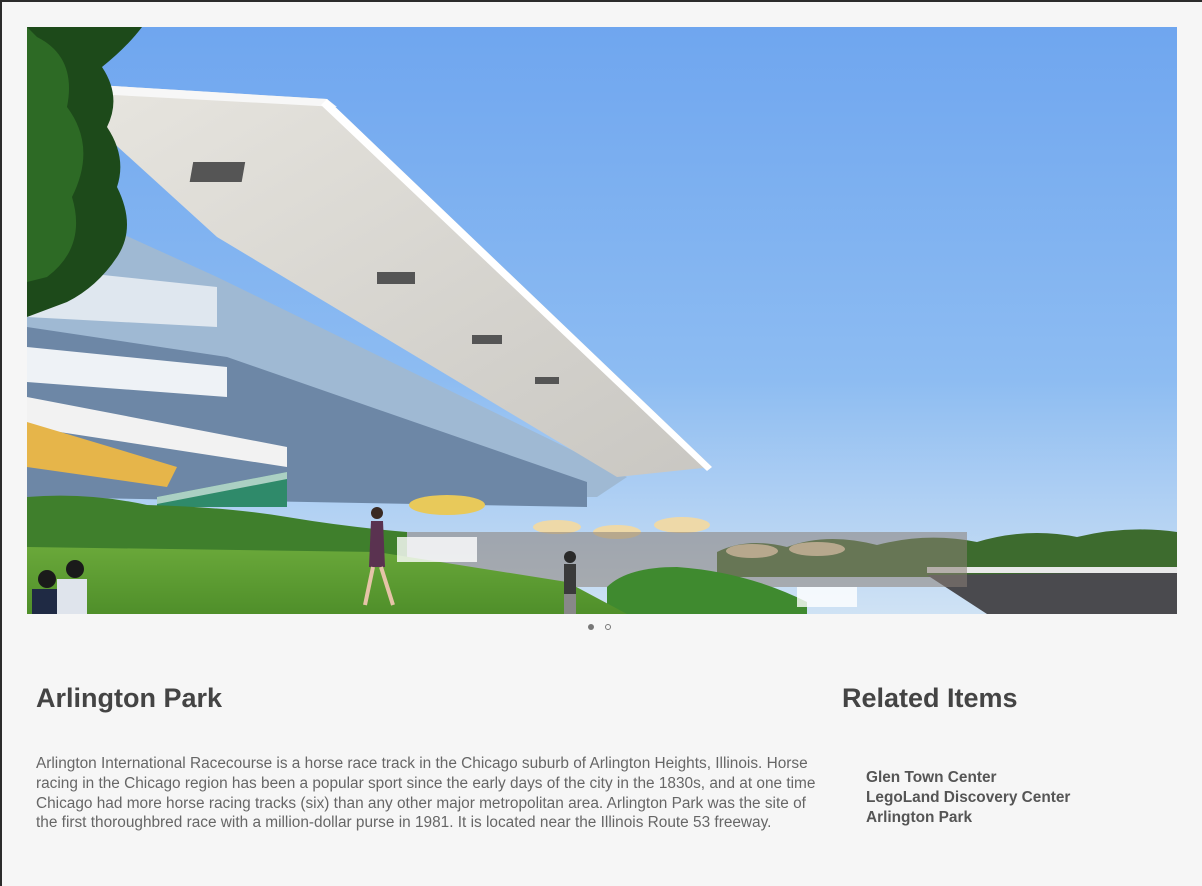 The width and height of the screenshot is (1202, 886). I want to click on related-item-legoland-discovery-center: LegoLand Discovery Center, so click(968, 798).